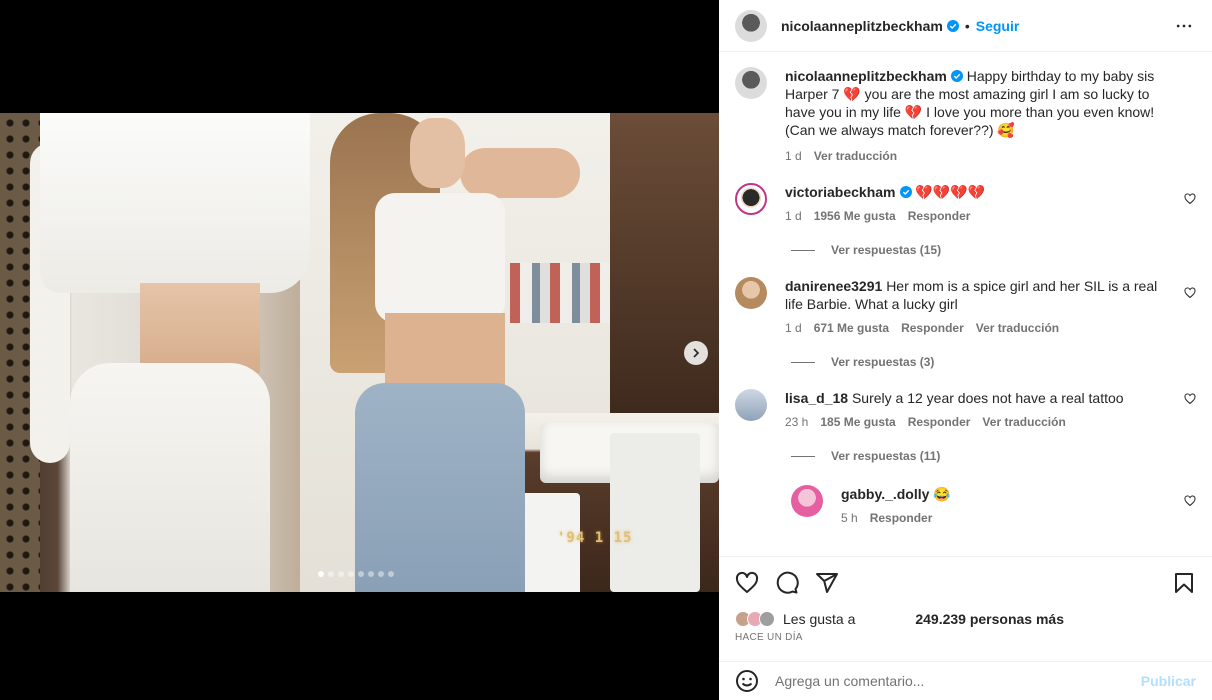  I want to click on emoji-icon, so click(747, 681).